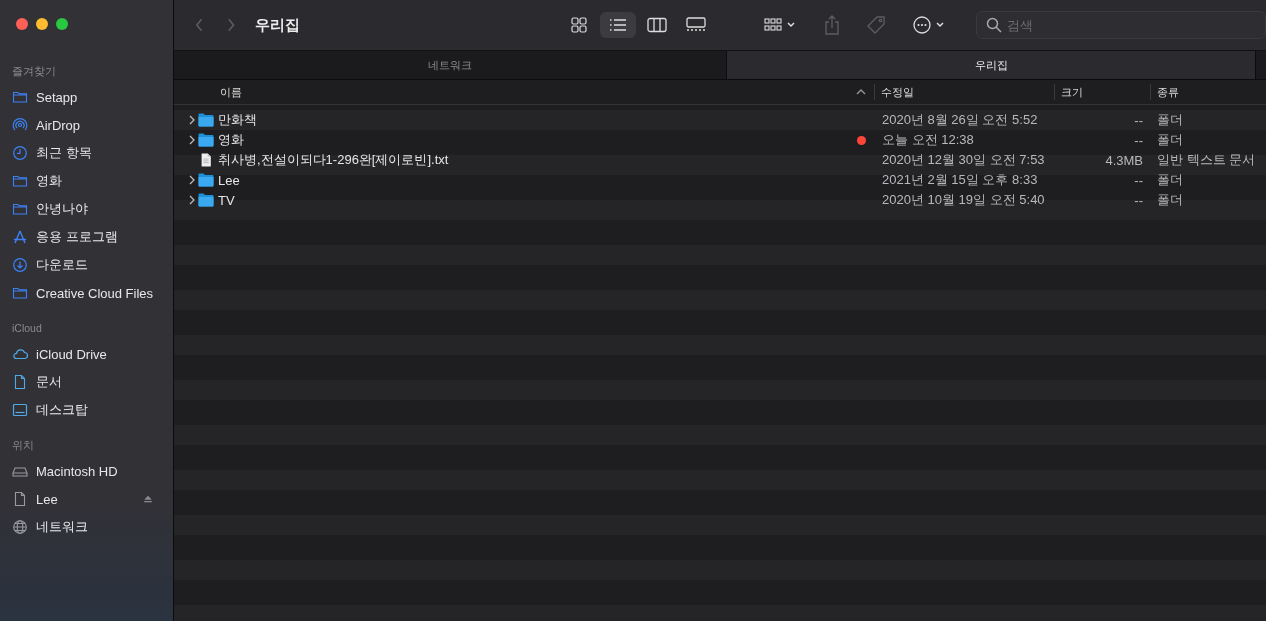 The height and width of the screenshot is (621, 1266). I want to click on more-button, so click(929, 25).